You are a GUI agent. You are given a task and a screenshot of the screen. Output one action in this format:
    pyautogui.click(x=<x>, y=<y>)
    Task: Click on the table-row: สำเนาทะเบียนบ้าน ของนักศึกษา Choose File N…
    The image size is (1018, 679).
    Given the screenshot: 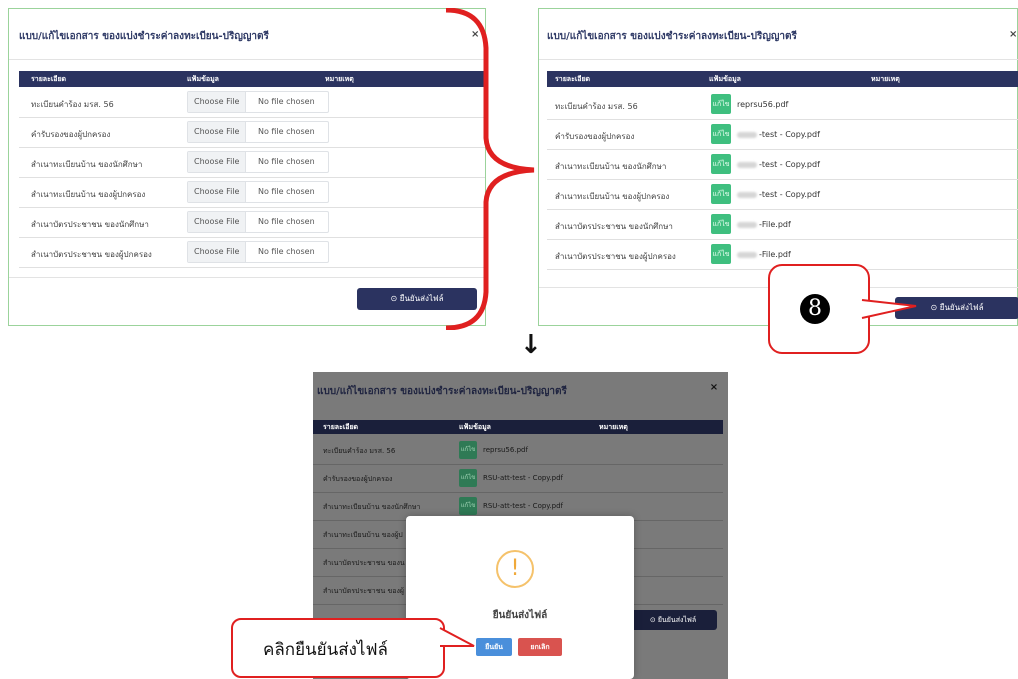 What is the action you would take?
    pyautogui.click(x=252, y=162)
    